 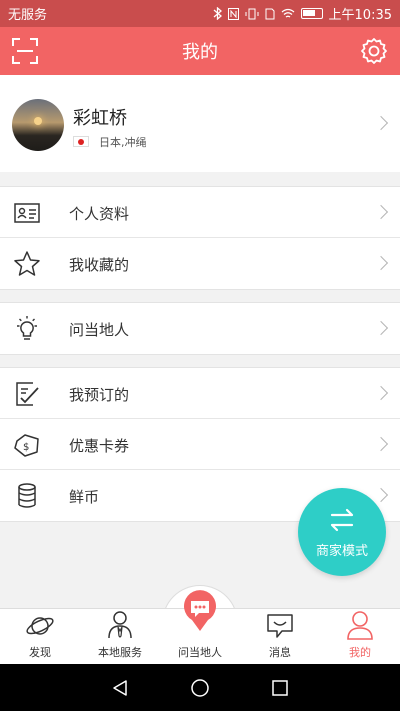 I want to click on menu-item-favorites: 我收藏的, so click(x=200, y=263).